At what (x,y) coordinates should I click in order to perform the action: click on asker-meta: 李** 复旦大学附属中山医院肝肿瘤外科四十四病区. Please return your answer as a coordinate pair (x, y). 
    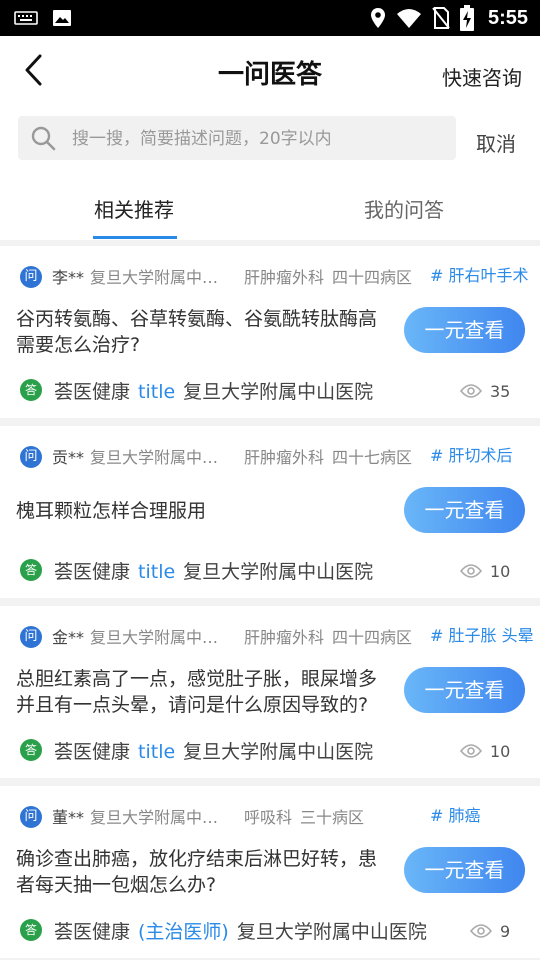
    Looking at the image, I should click on (232, 276).